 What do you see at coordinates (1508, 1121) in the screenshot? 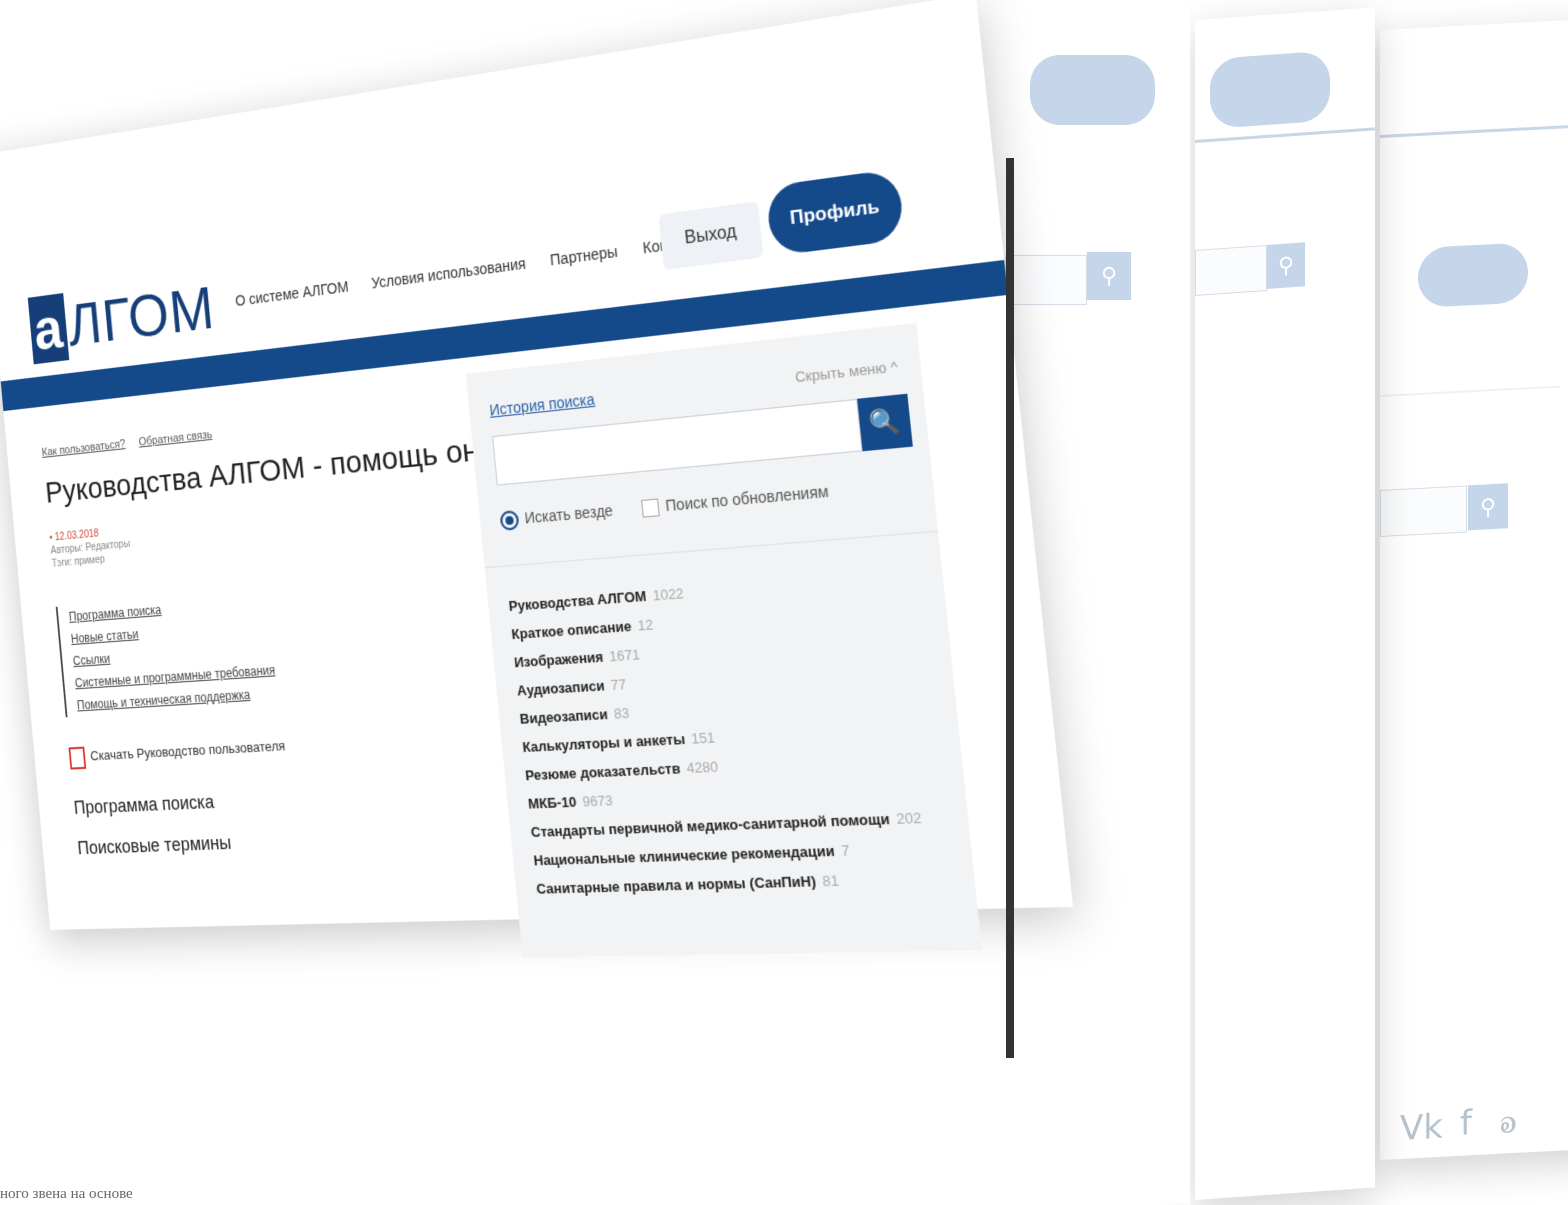
I see `odnoklassniki-icon: ꭷ` at bounding box center [1508, 1121].